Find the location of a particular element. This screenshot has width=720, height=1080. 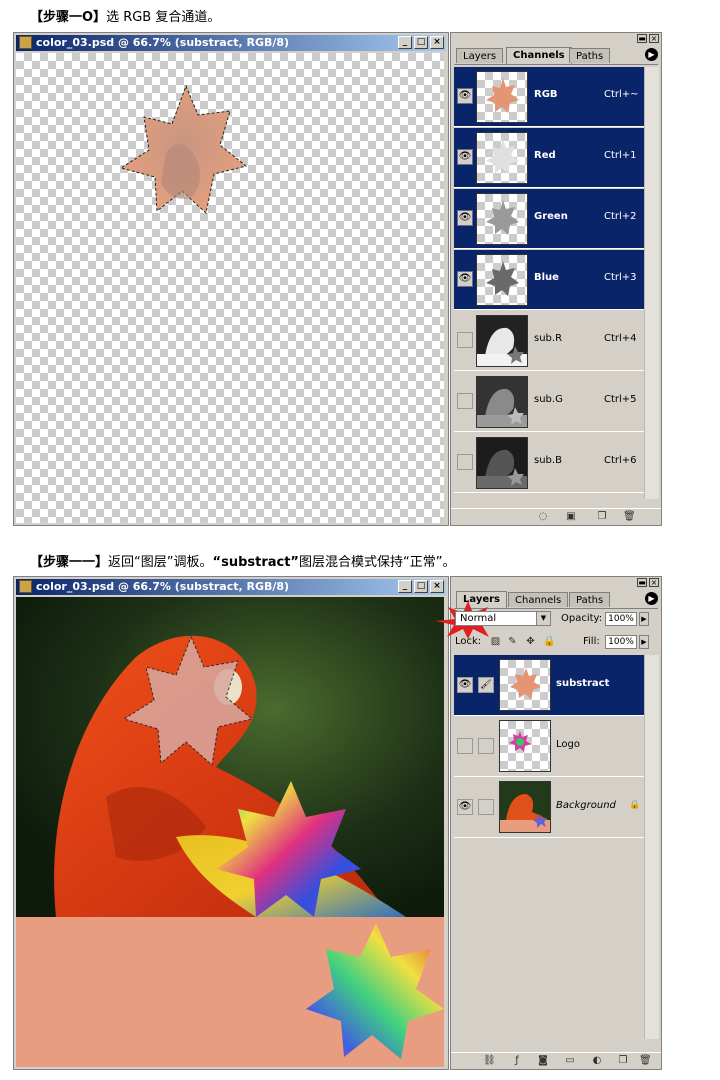

channel-shortcut: Ctrl+5 is located at coordinates (620, 399).